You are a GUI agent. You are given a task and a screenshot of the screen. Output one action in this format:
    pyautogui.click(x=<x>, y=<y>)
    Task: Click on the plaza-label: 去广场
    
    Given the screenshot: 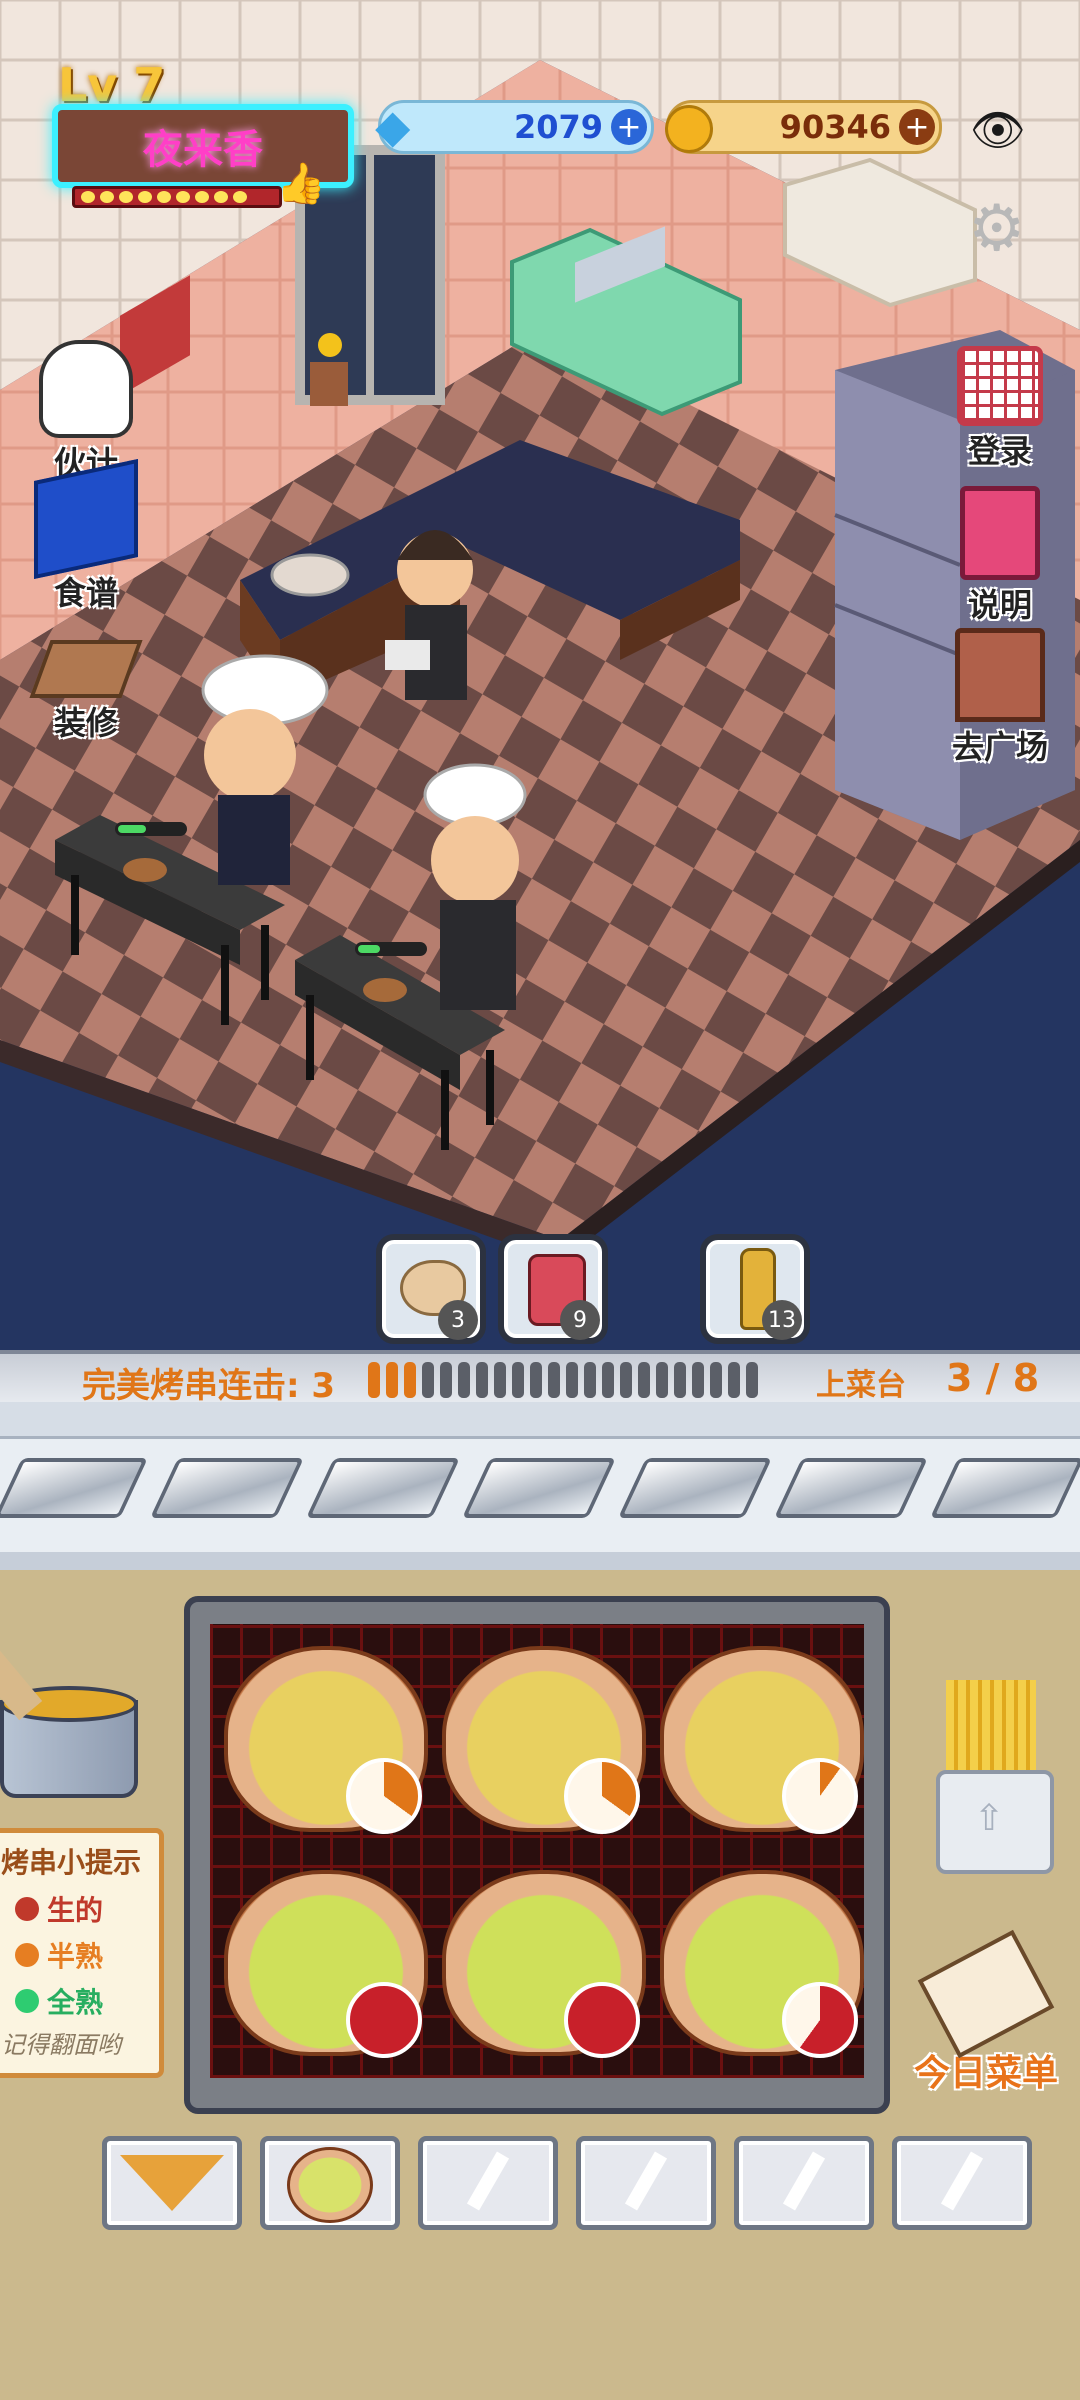 What is the action you would take?
    pyautogui.click(x=999, y=747)
    